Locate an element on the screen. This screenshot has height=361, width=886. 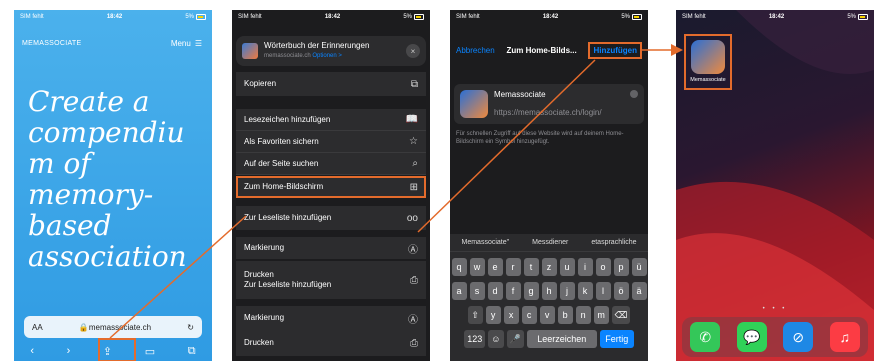
key: a is located at coordinates (459, 291).